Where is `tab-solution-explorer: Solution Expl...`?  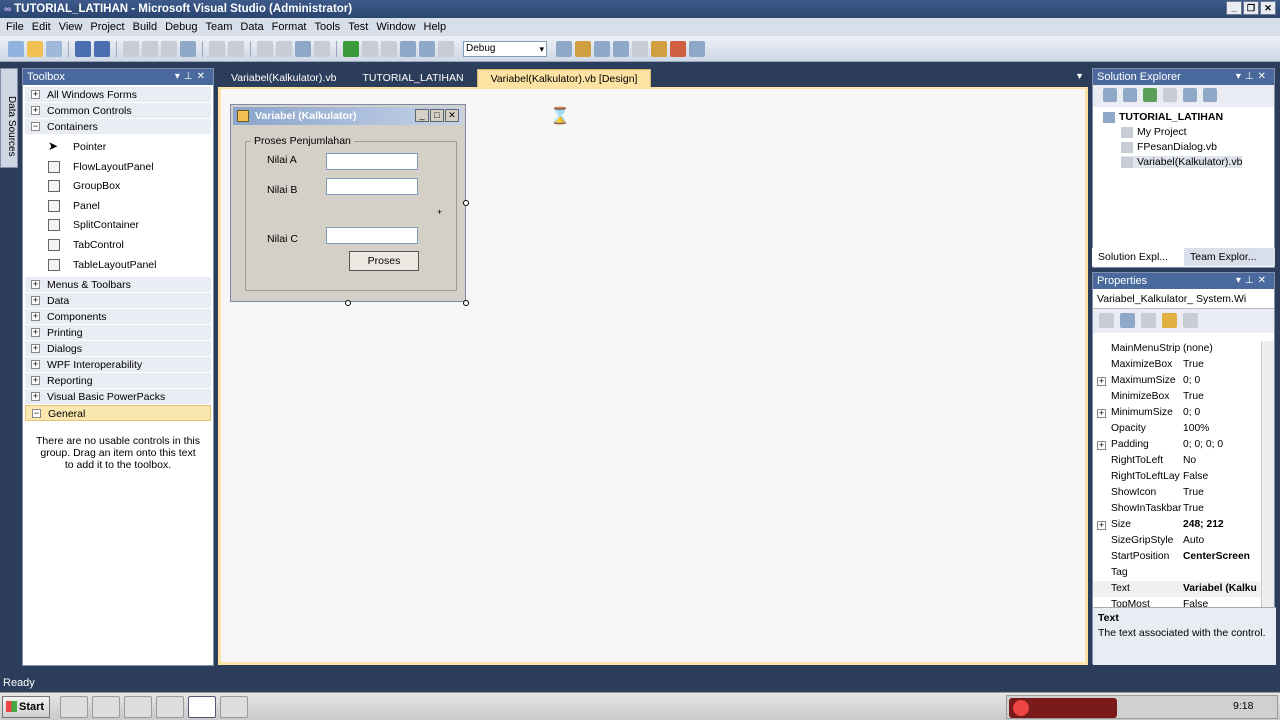 tab-solution-explorer: Solution Expl... is located at coordinates (1138, 257).